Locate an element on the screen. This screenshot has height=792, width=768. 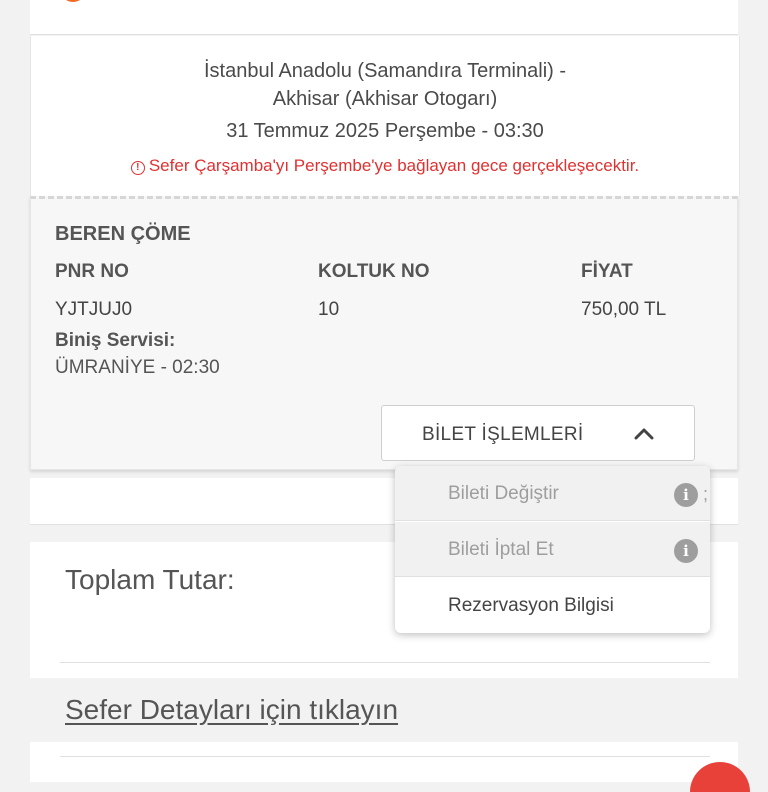
menu-item-cancel-ticket: Bileti İptal Et i is located at coordinates (552, 549).